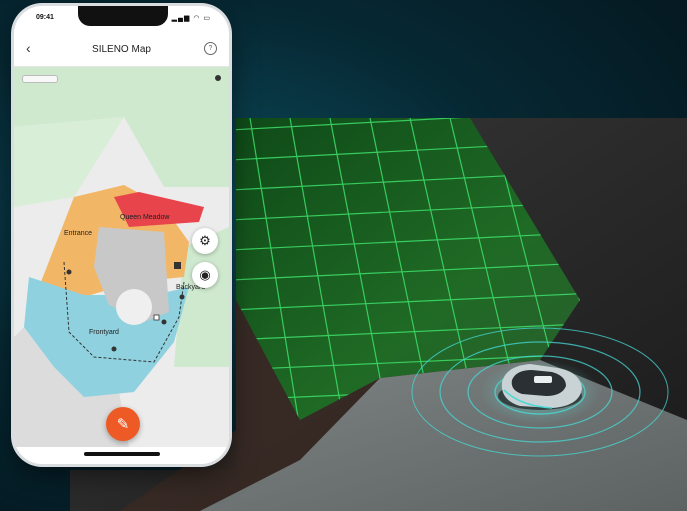 Image resolution: width=687 pixels, height=511 pixels. Describe the element at coordinates (123, 424) in the screenshot. I see `edit-map-button: ✎` at that location.